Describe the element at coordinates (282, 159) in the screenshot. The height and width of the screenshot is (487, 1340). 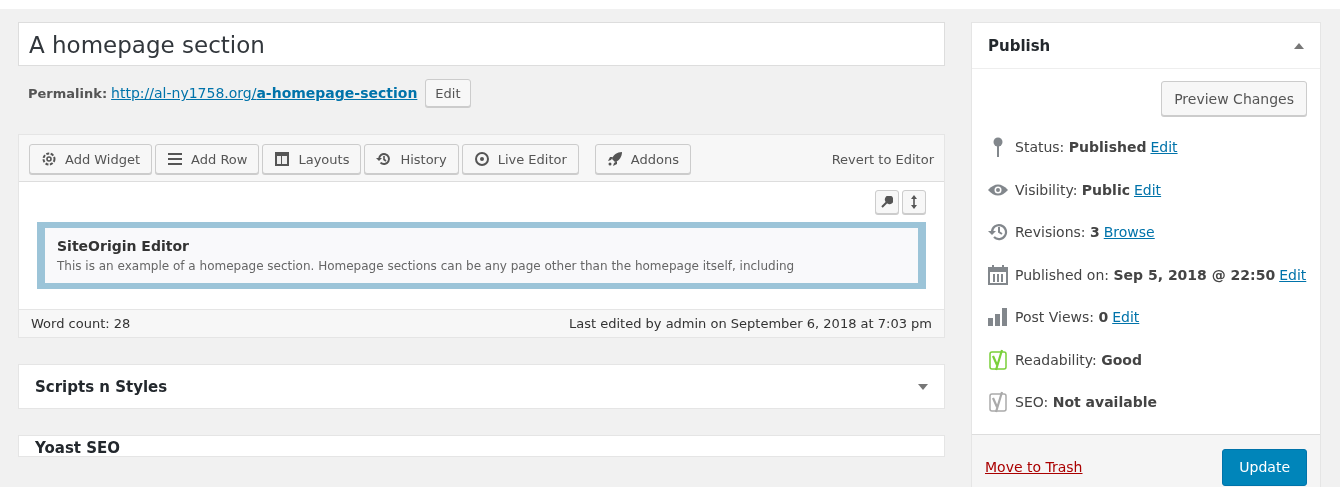
I see `layout-icon` at that location.